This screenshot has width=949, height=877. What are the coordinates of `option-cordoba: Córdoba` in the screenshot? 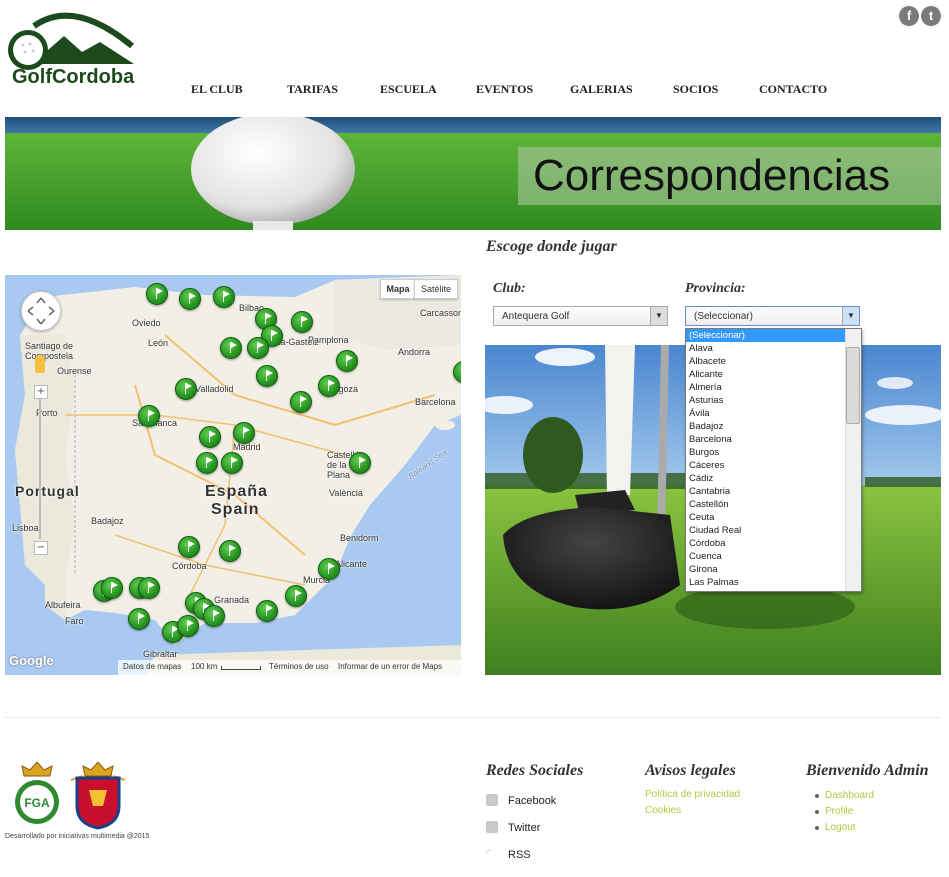 It's located at (773, 543).